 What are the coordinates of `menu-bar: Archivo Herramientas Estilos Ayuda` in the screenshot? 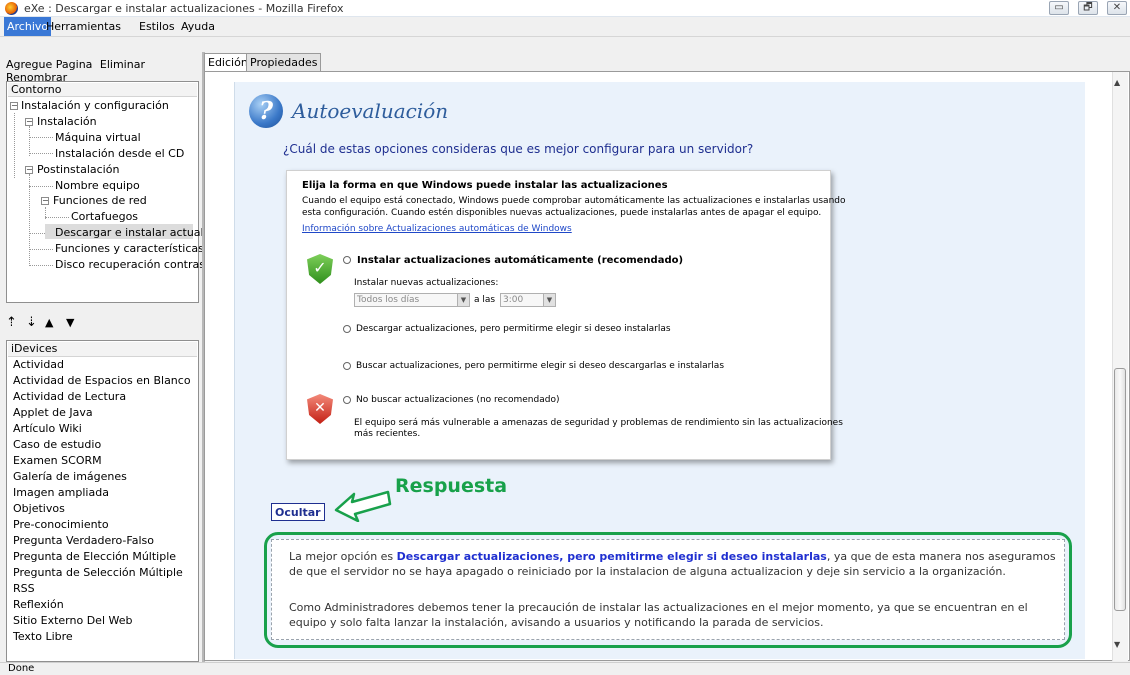 It's located at (565, 27).